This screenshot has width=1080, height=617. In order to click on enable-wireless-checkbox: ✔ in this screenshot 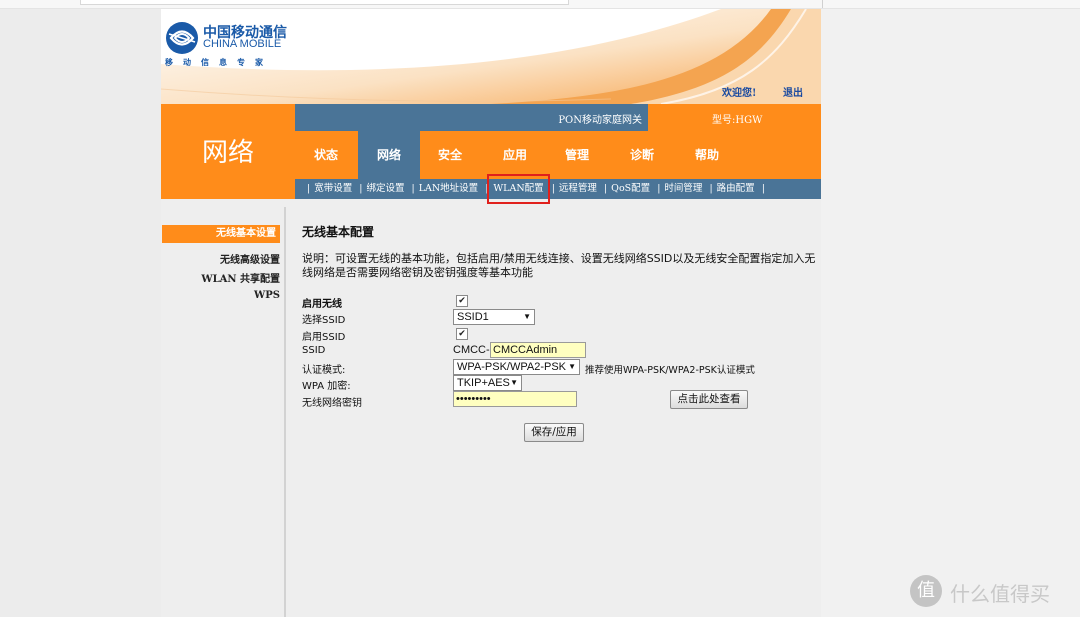, I will do `click(462, 301)`.